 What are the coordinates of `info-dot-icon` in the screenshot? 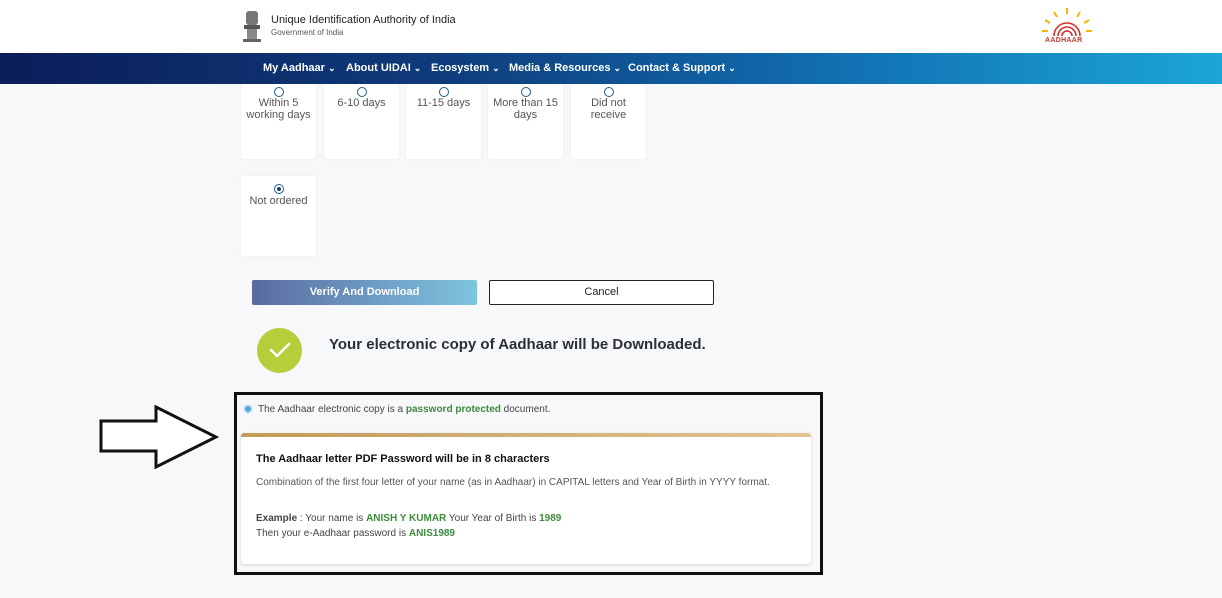 It's located at (248, 409).